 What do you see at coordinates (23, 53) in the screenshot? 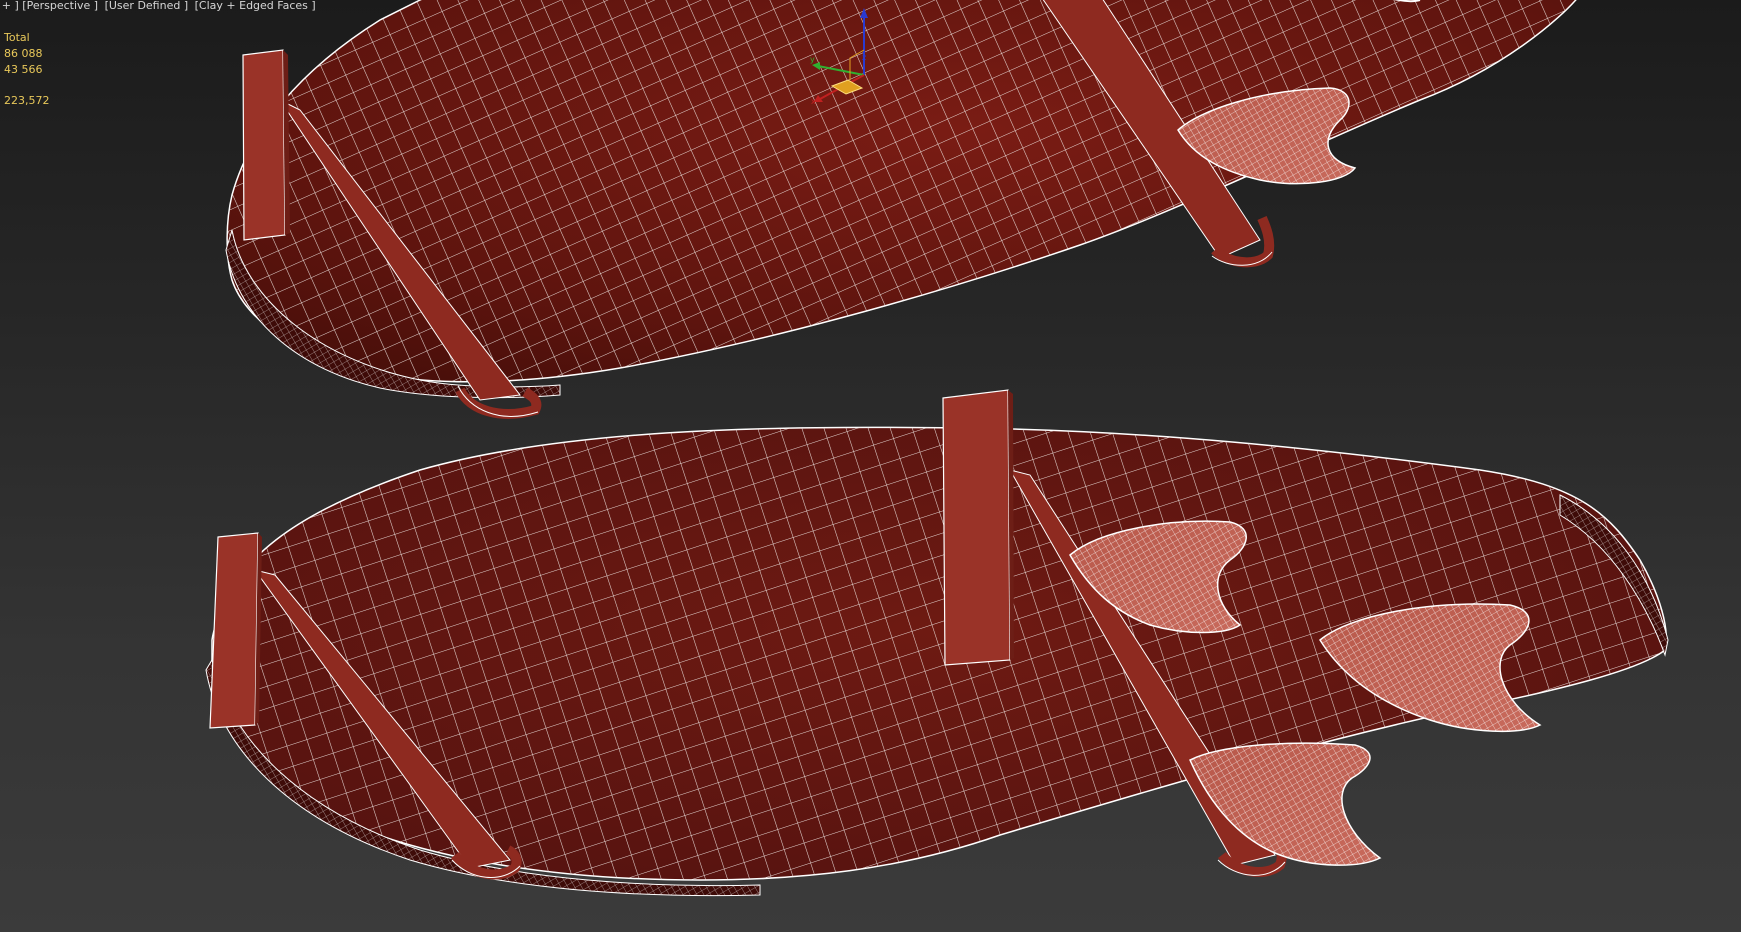
I see `stats-polys: 86 088` at bounding box center [23, 53].